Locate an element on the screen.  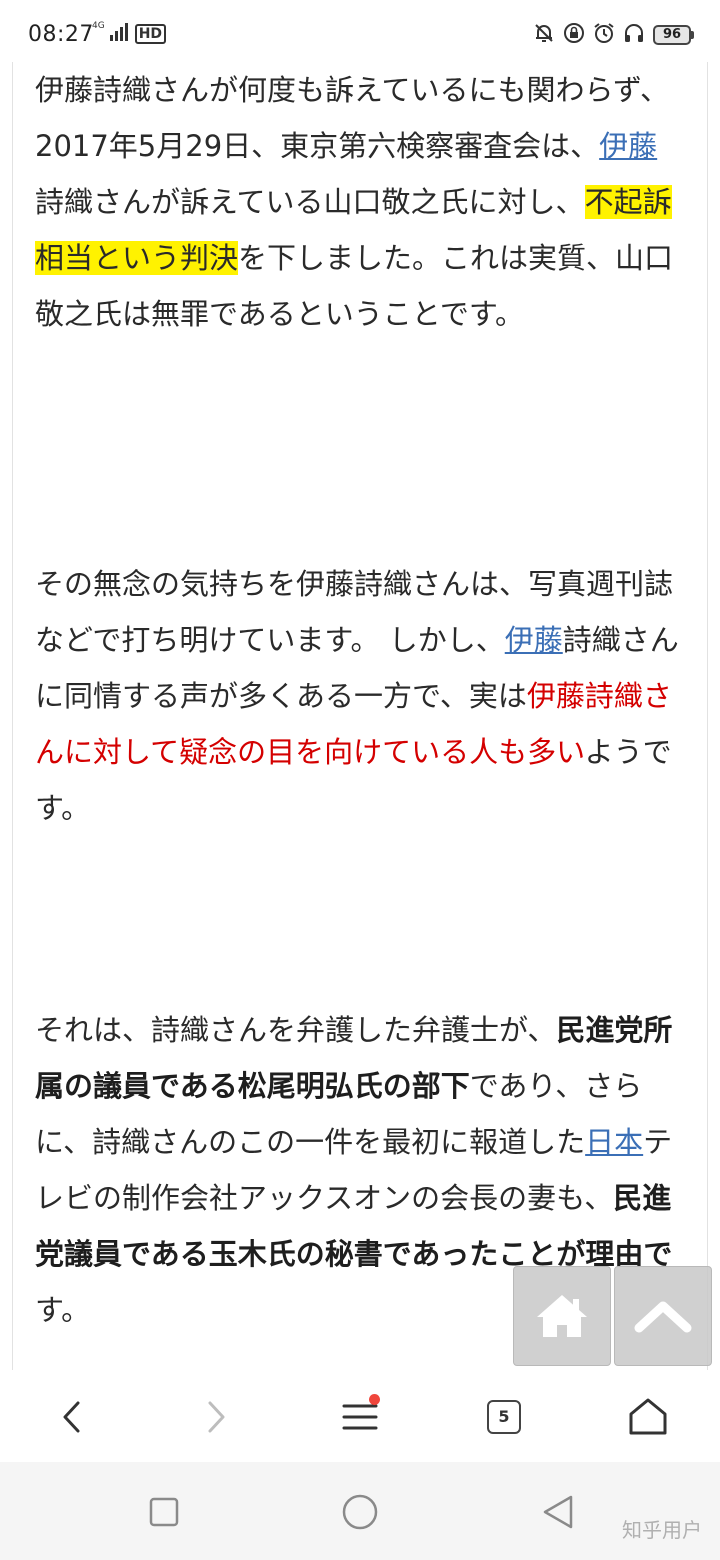
browser-toolbar: 5 is located at coordinates (360, 1416).